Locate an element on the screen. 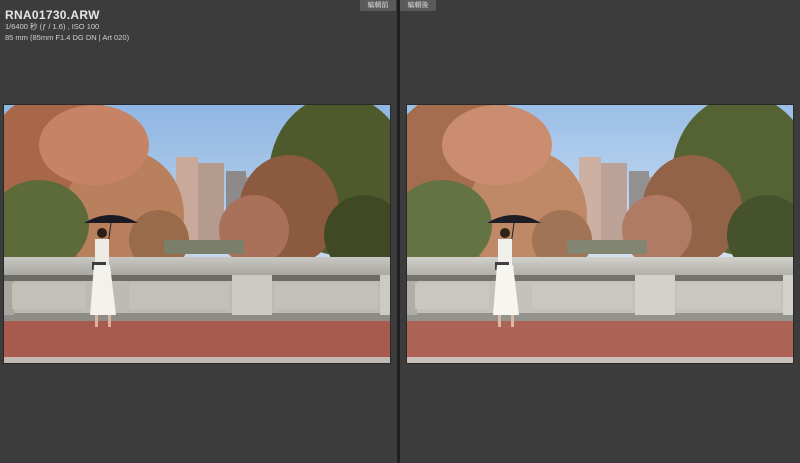  tab-before: 編輯前 is located at coordinates (378, 5).